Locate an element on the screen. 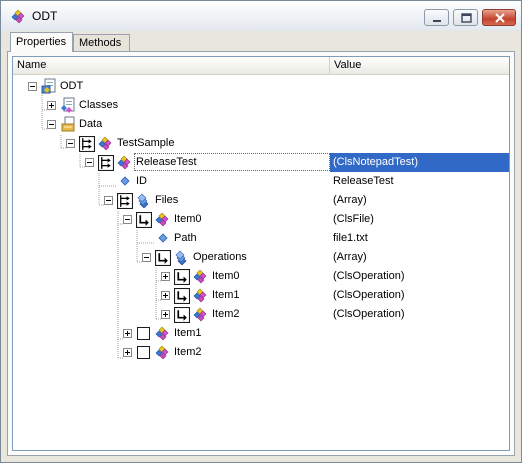 Image resolution: width=522 pixels, height=463 pixels. tree-row-path: Path file1.txt is located at coordinates (261, 238).